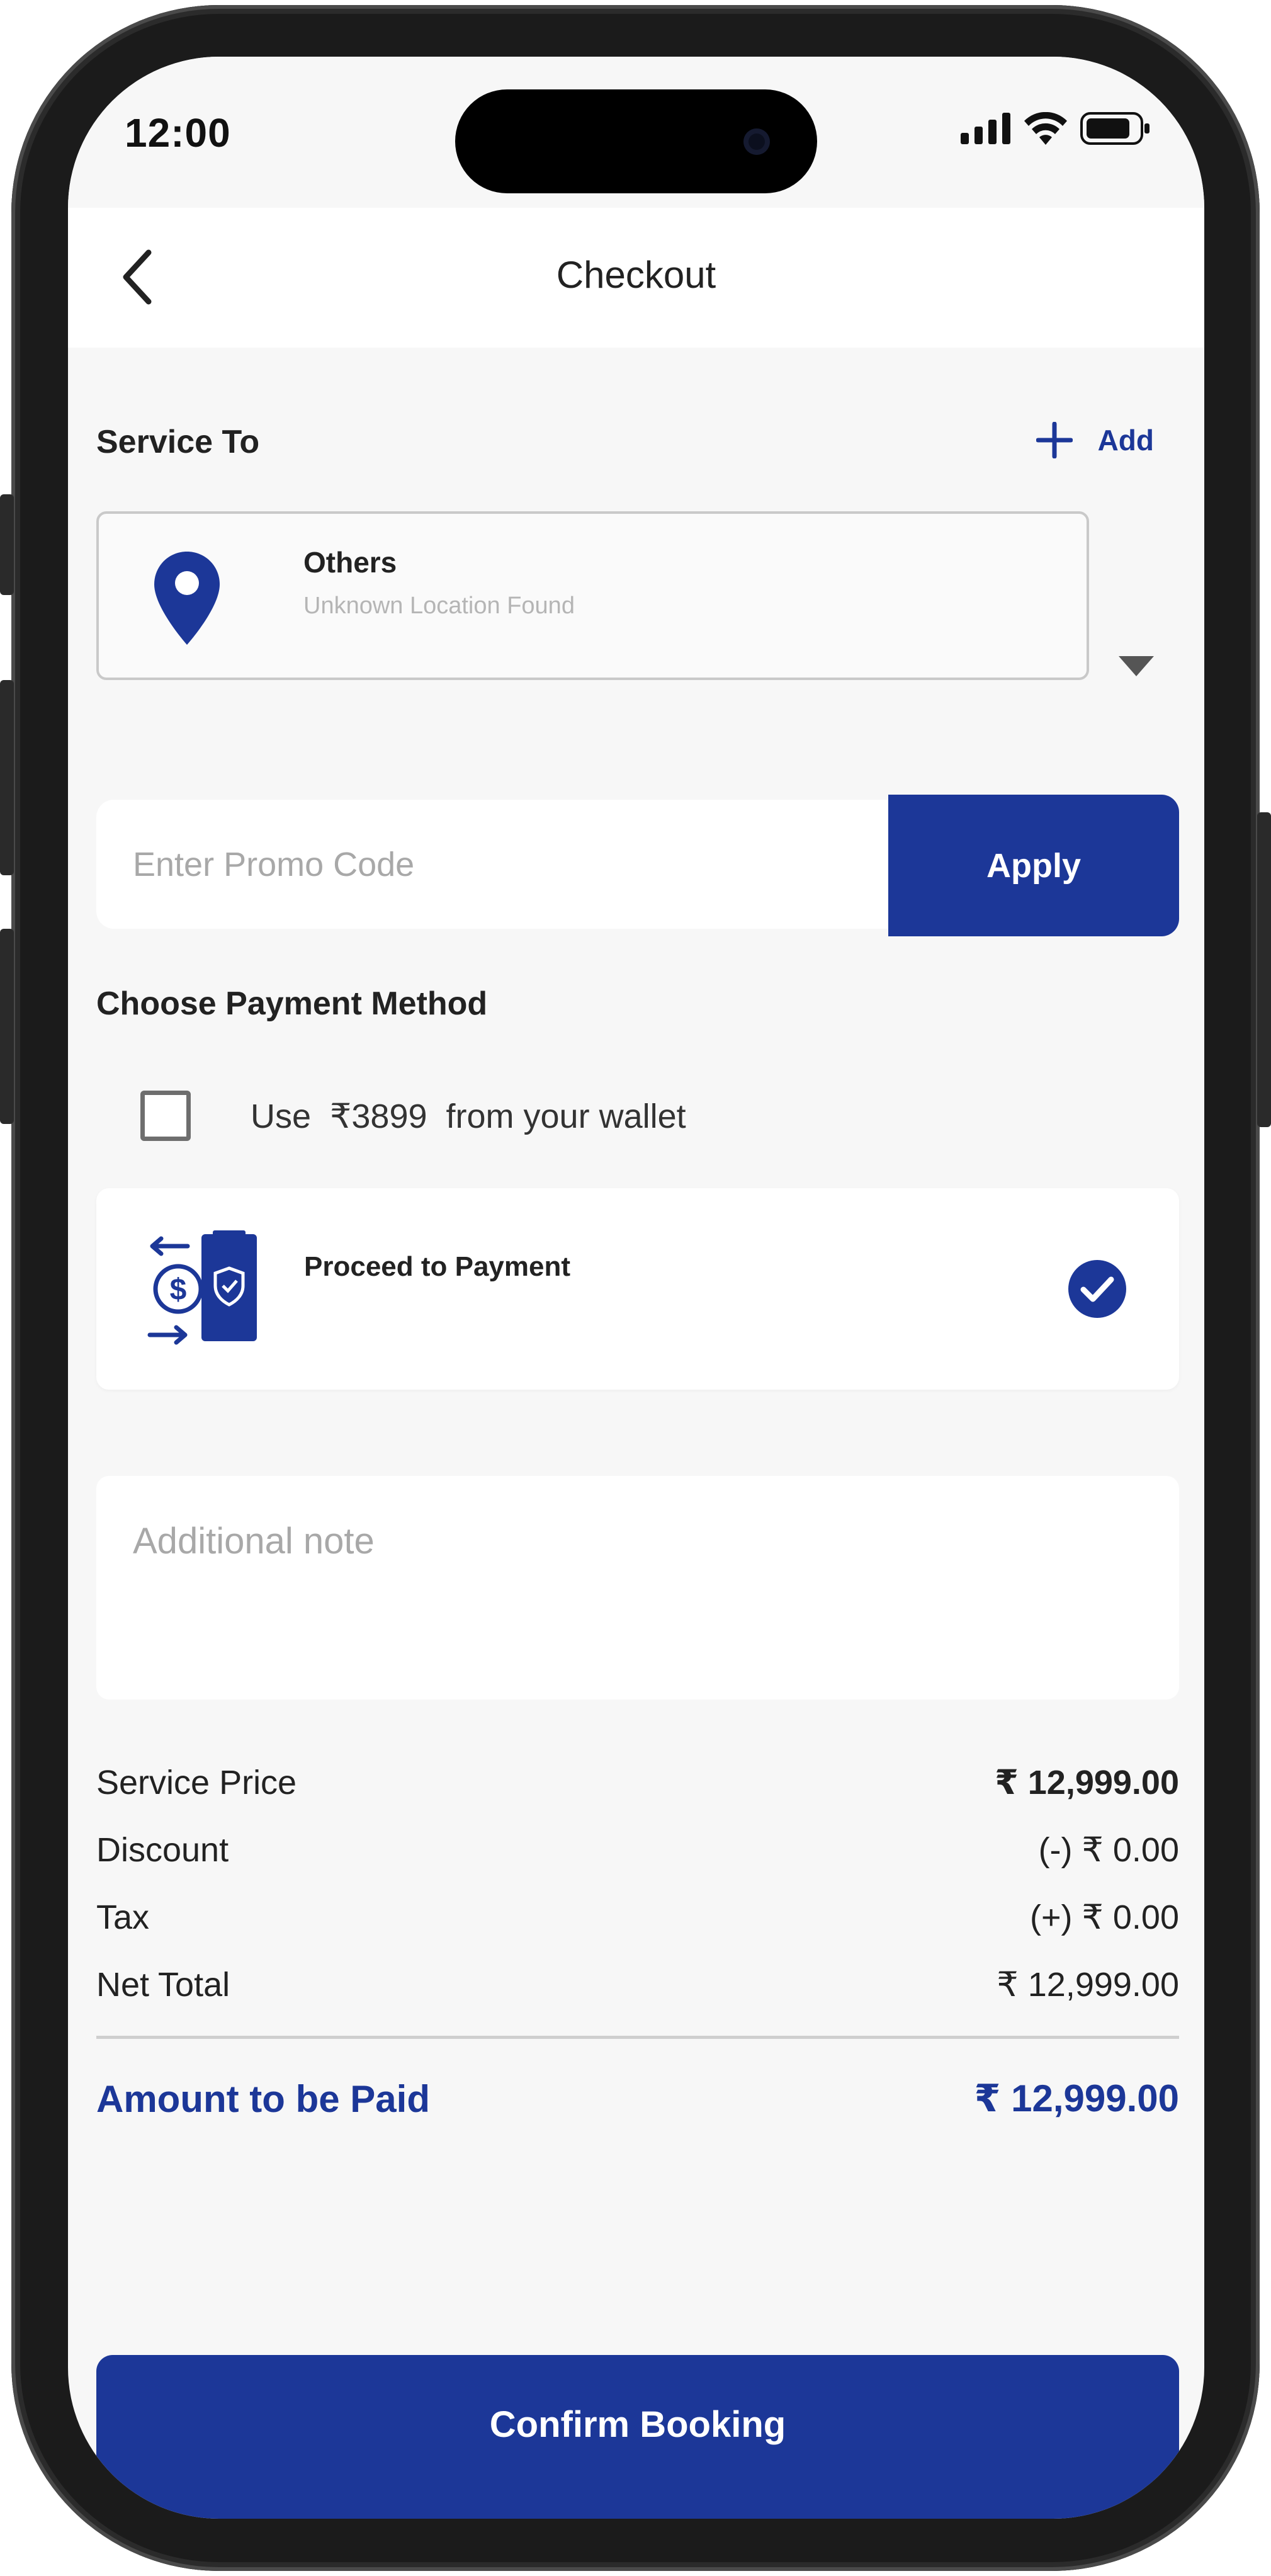  Describe the element at coordinates (637, 1849) in the screenshot. I see `summary-row-discount: Discount (-) ₹ 0.00` at that location.